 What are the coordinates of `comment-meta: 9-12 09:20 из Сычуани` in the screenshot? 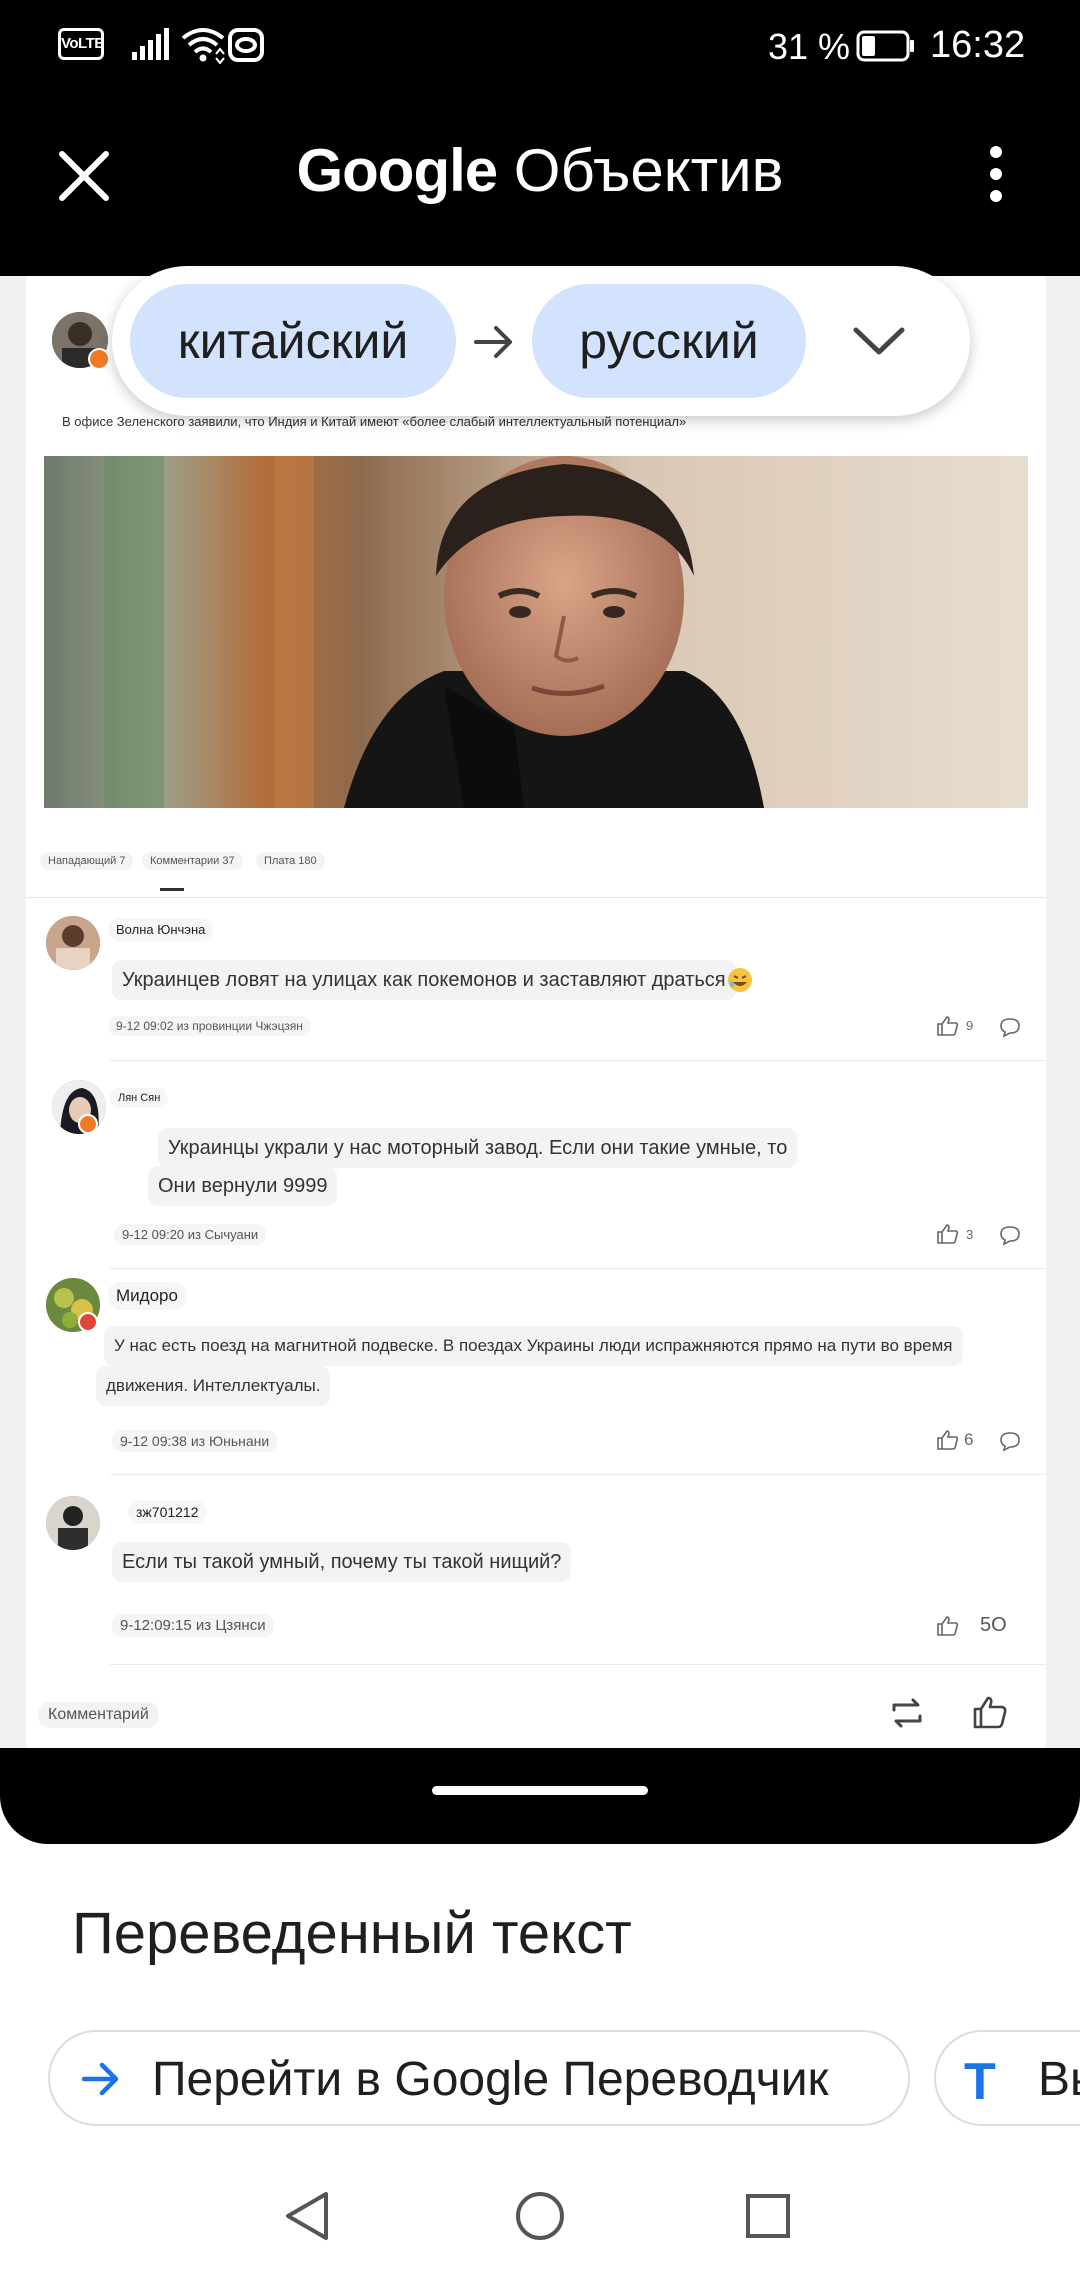 It's located at (190, 1234).